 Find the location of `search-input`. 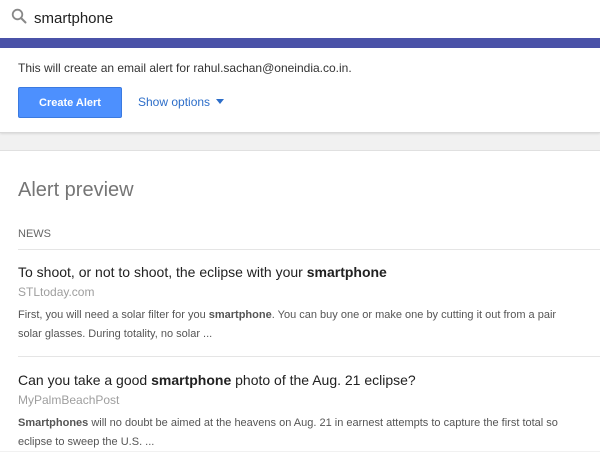

search-input is located at coordinates (304, 18).